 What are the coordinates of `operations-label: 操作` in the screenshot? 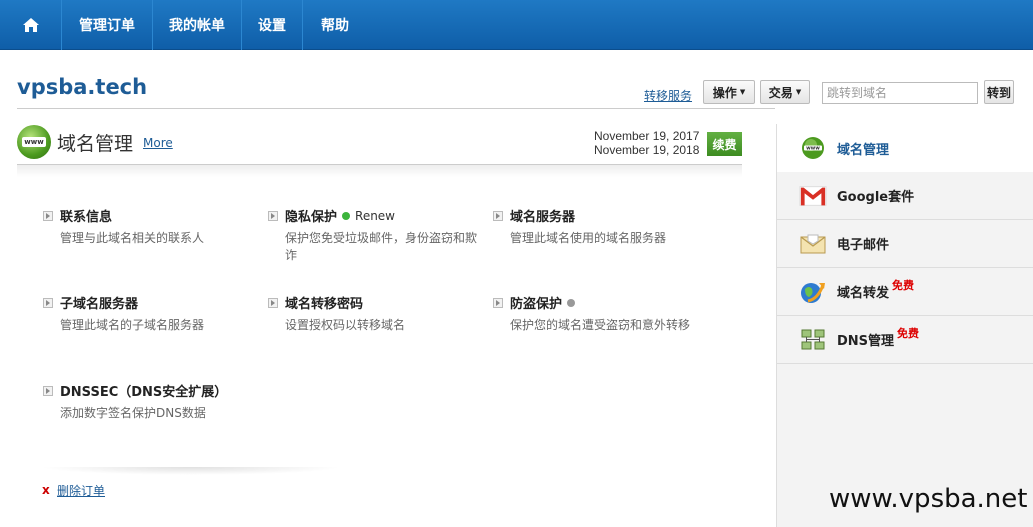 It's located at (724, 92).